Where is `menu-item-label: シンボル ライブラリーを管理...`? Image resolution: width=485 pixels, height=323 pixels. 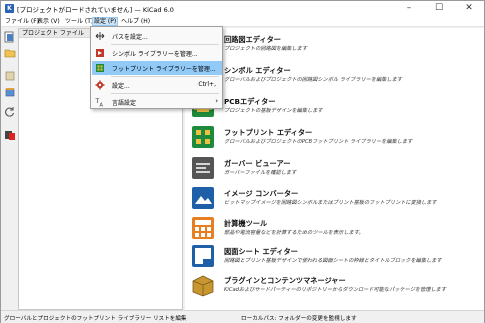
menu-item-label: シンボル ライブラリーを管理... is located at coordinates (155, 54).